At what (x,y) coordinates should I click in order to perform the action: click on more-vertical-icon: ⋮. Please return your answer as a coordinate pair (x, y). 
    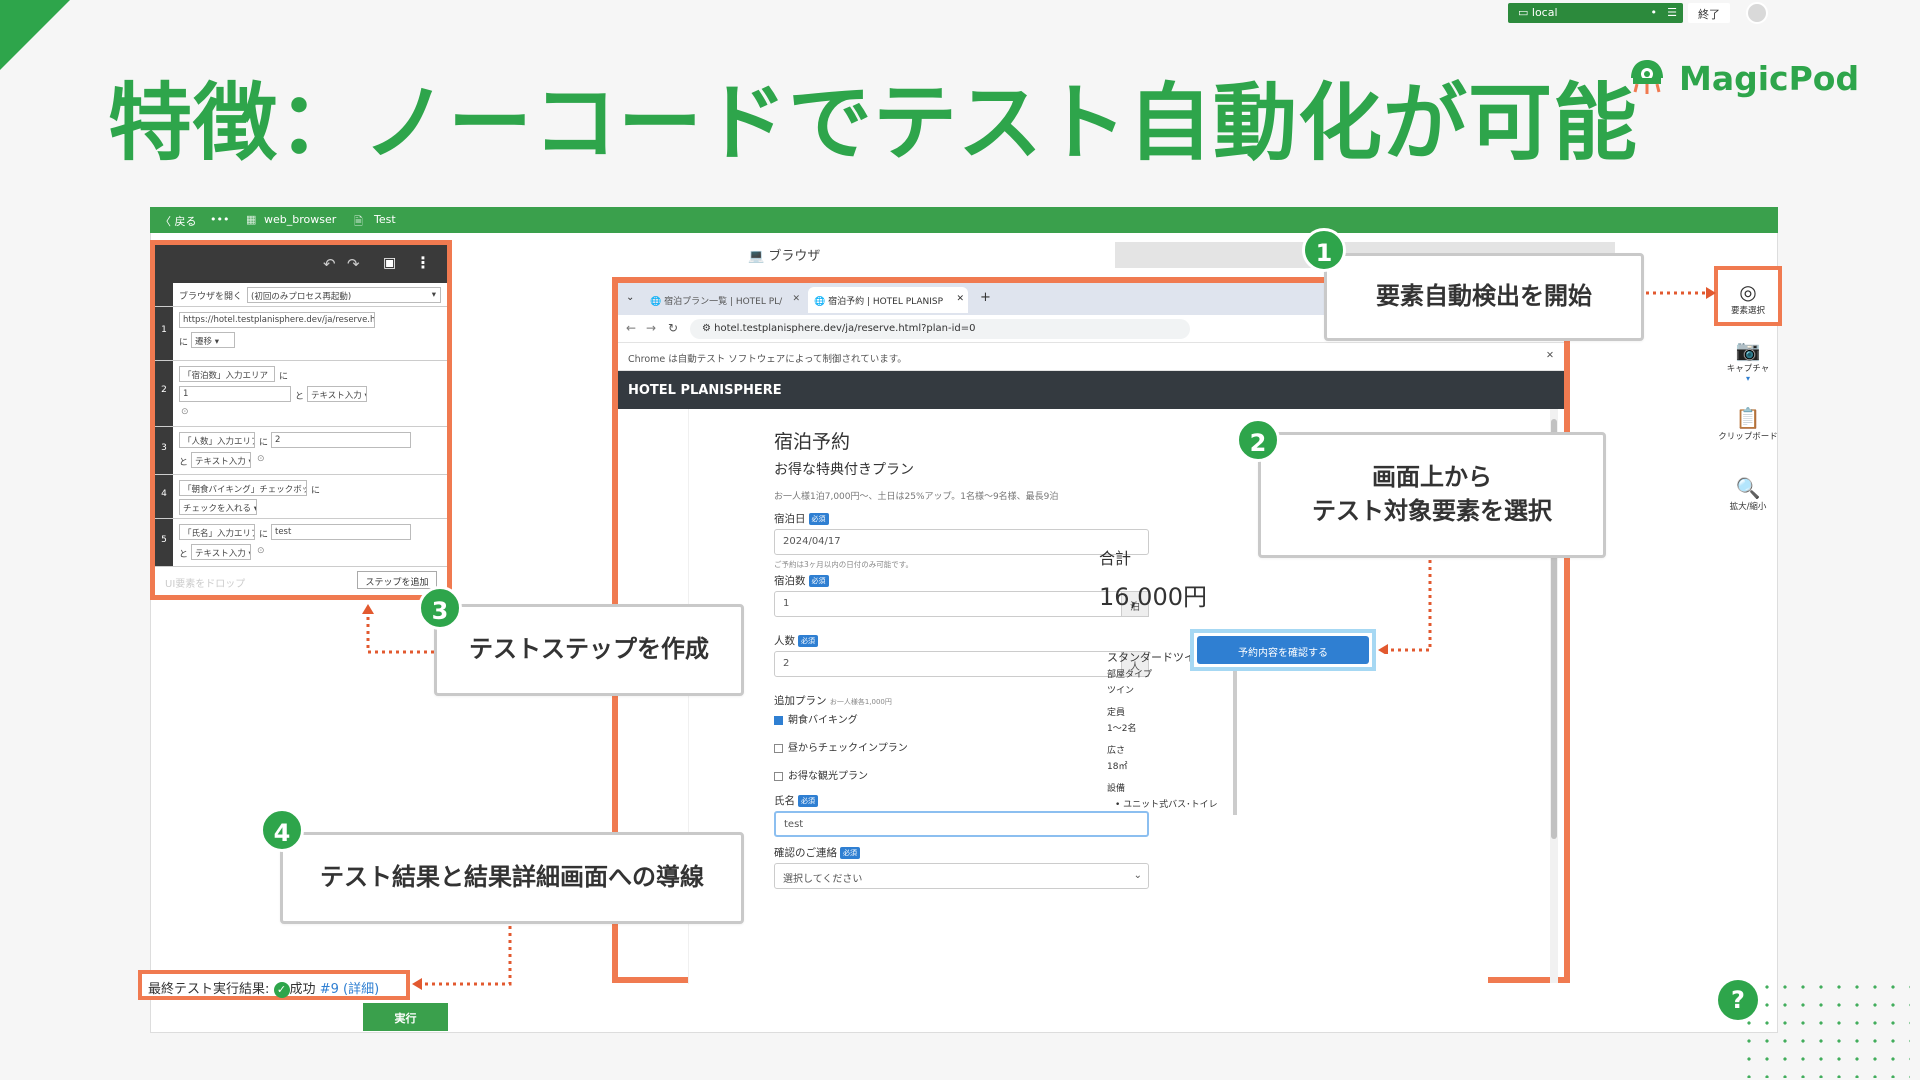
    Looking at the image, I should click on (423, 262).